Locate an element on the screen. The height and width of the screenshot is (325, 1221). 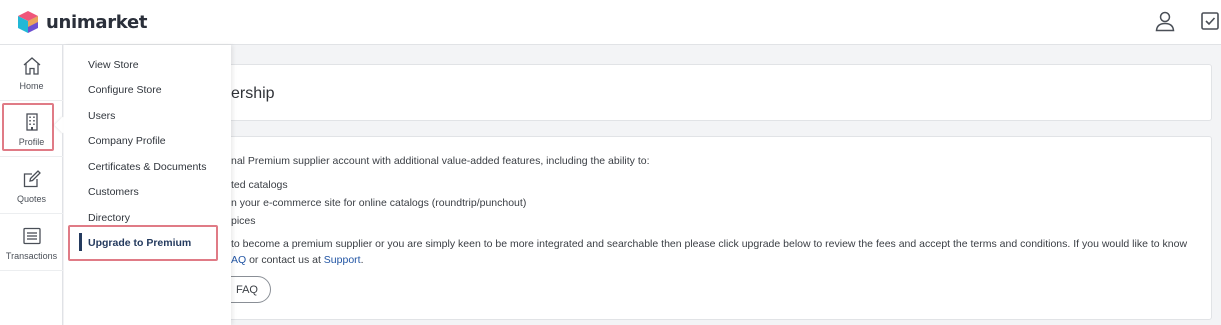
submenu-item-certificates-documents: Certificates & Documents is located at coordinates (147, 167).